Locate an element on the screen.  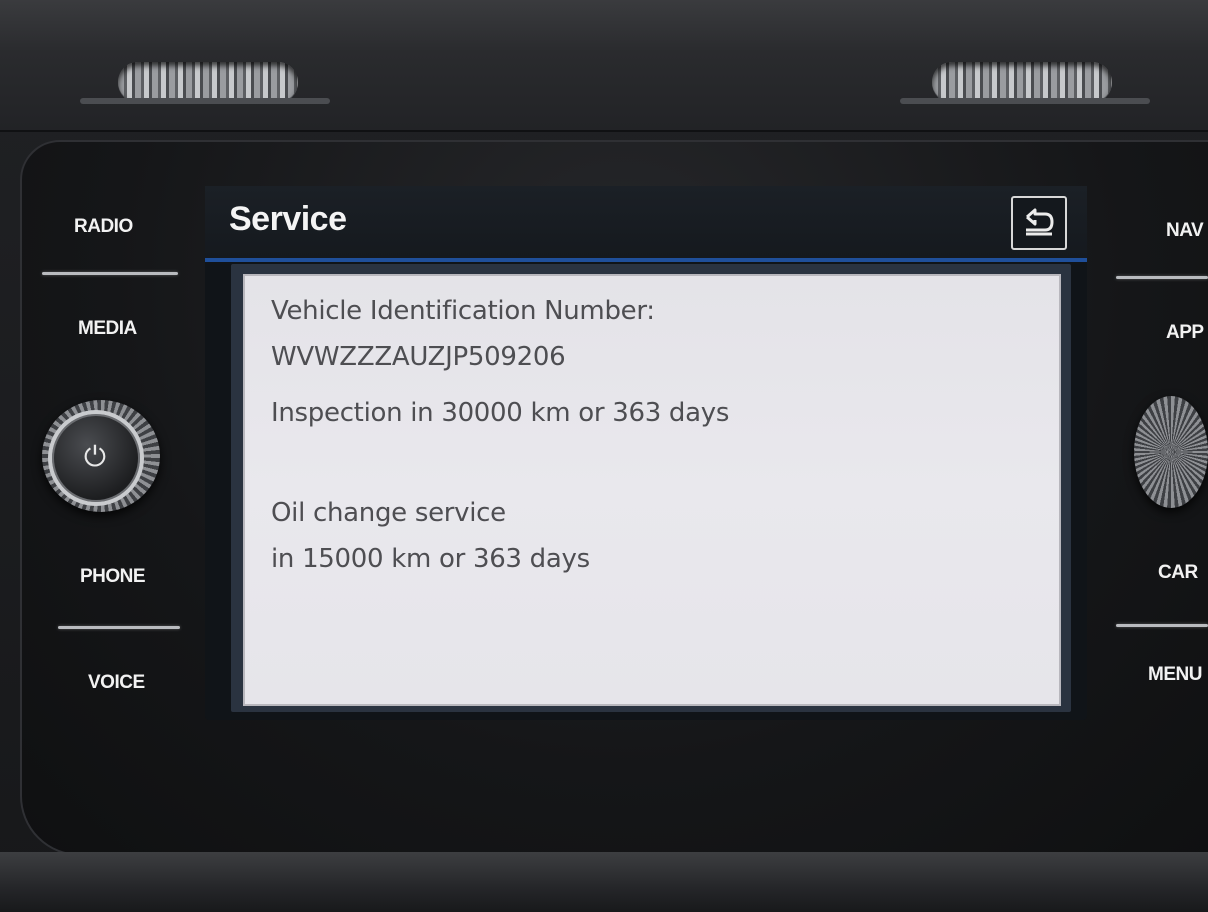
knob-face: ⏻ is located at coordinates (96, 458).